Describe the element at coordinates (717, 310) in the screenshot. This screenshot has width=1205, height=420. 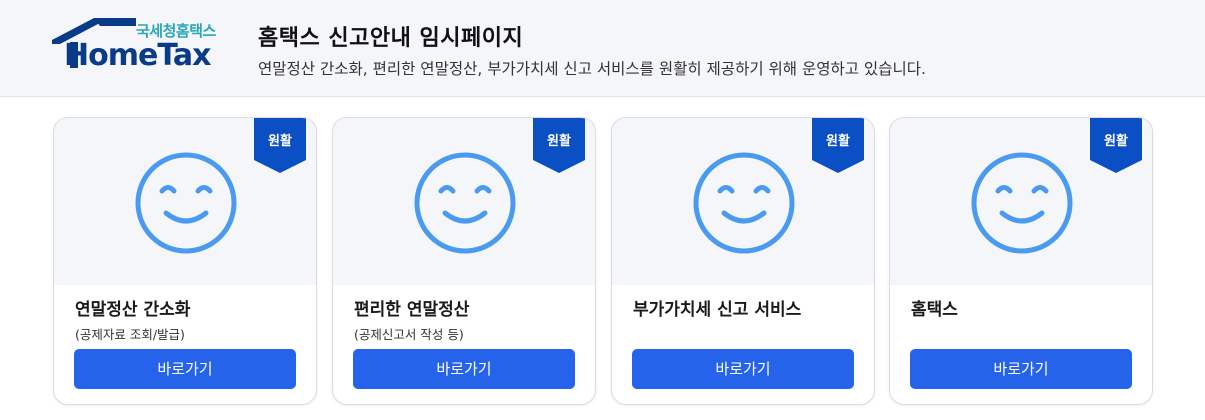
I see `card-title: 부가가치세 신고 서비스` at that location.